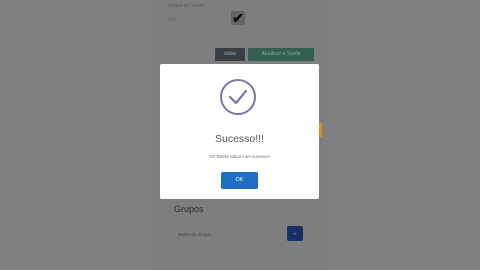 This screenshot has height=270, width=480. I want to click on ok-button: OK, so click(239, 180).